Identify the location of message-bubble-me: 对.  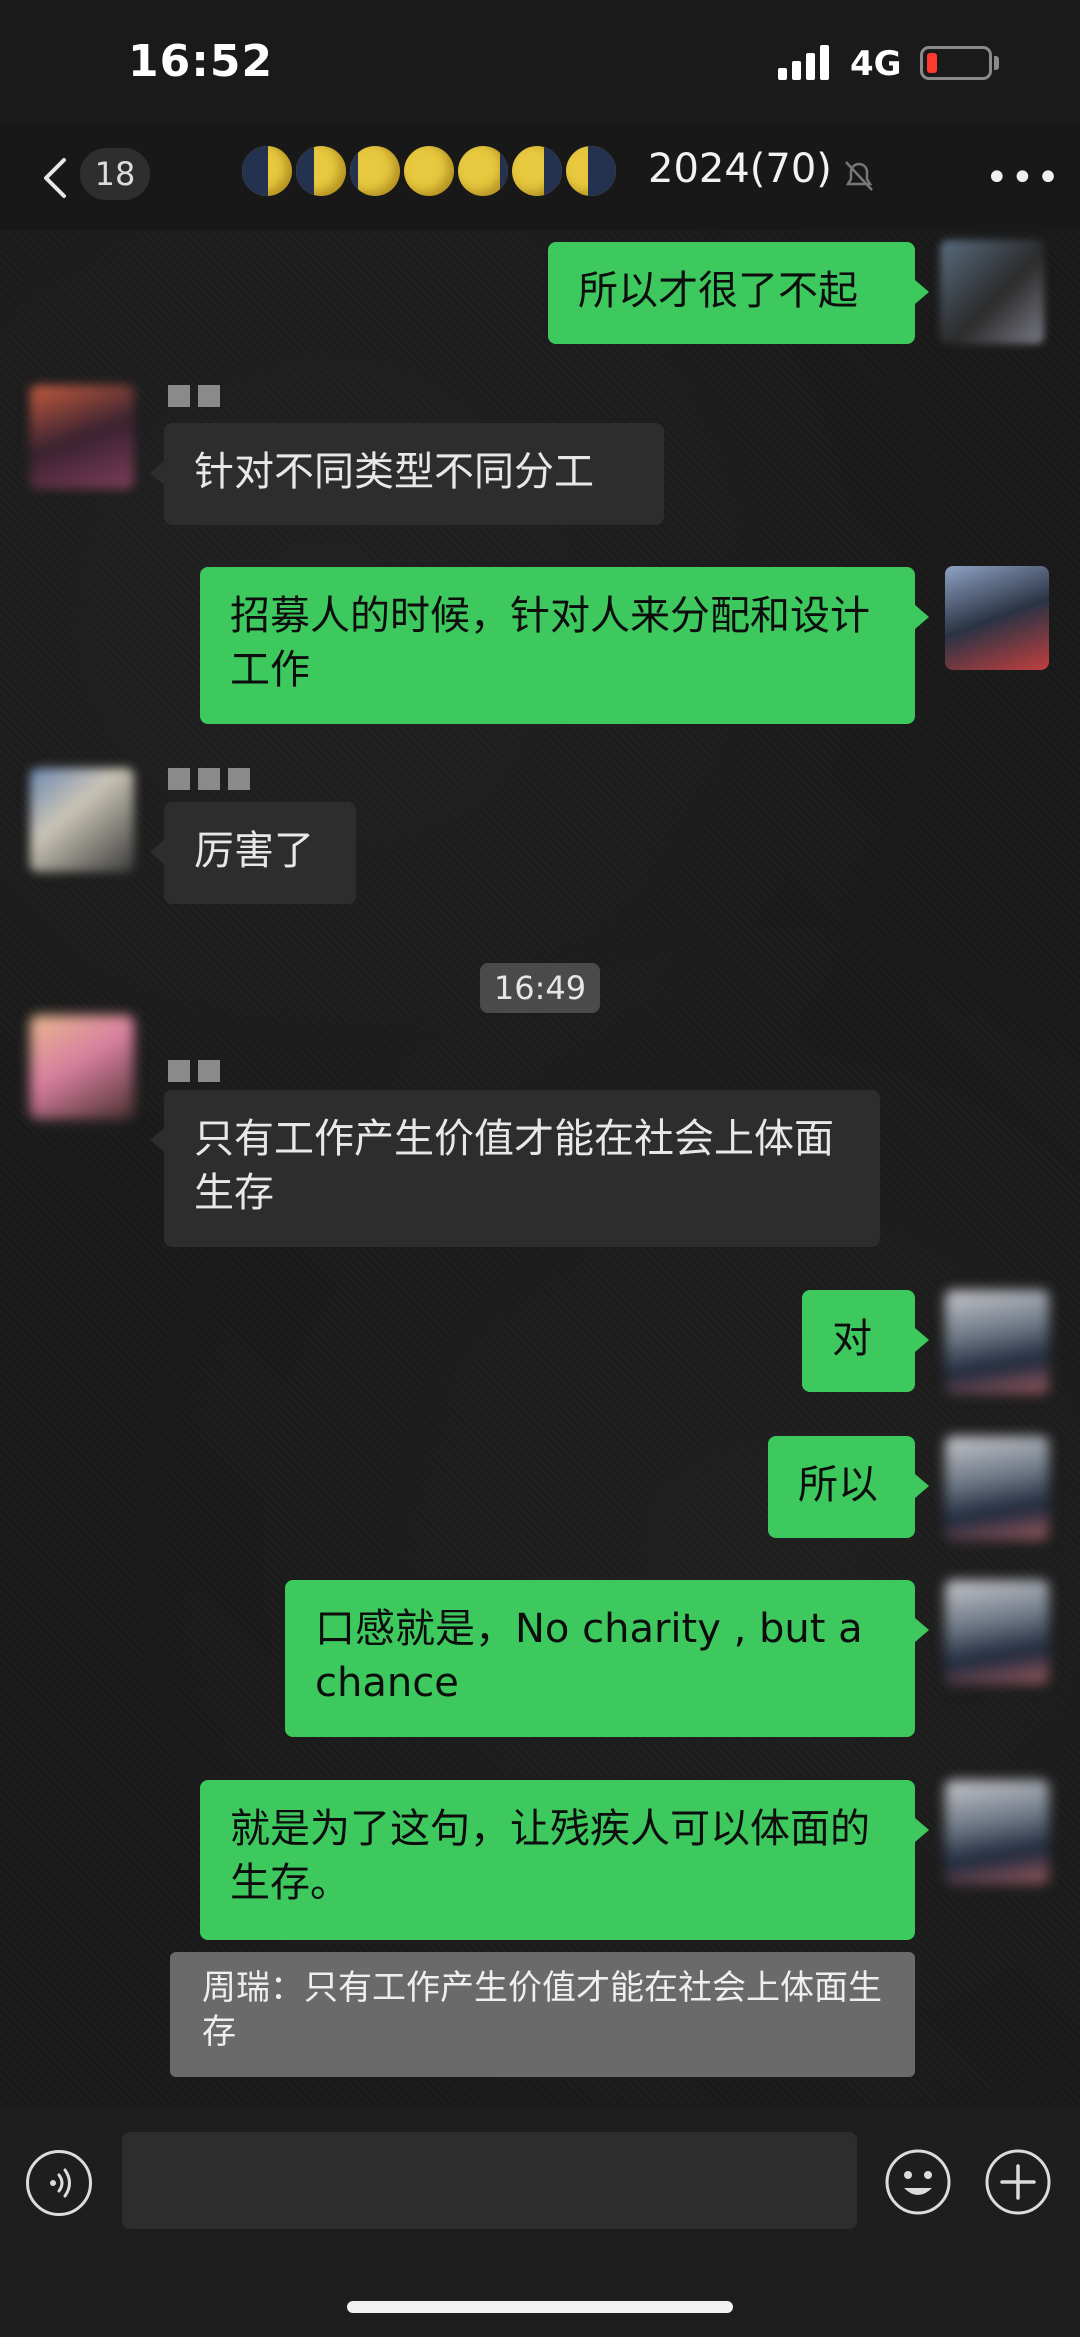
(858, 1341).